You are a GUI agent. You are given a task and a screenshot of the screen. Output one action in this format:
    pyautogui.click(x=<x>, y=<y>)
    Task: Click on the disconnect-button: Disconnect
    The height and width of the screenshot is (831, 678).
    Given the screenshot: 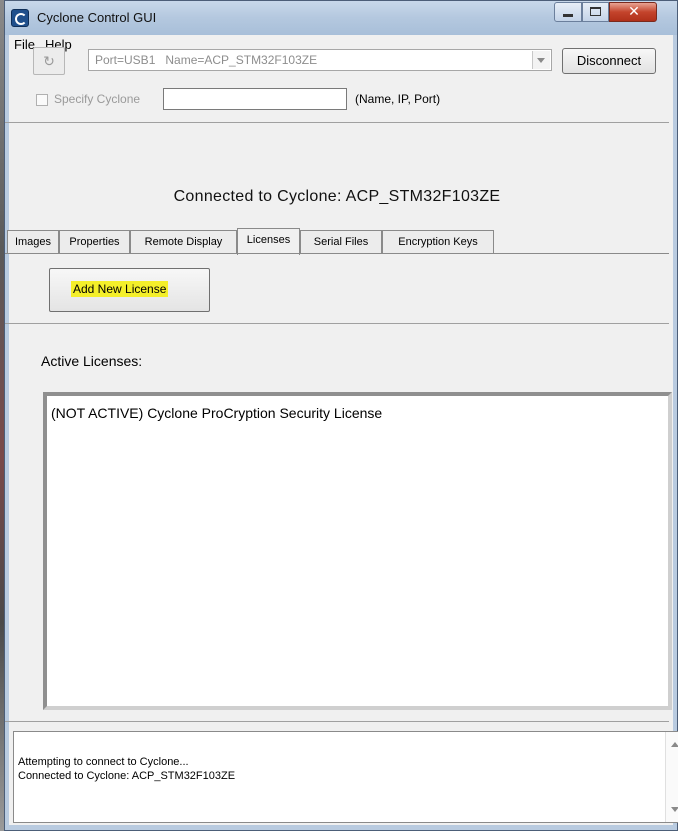 What is the action you would take?
    pyautogui.click(x=609, y=61)
    